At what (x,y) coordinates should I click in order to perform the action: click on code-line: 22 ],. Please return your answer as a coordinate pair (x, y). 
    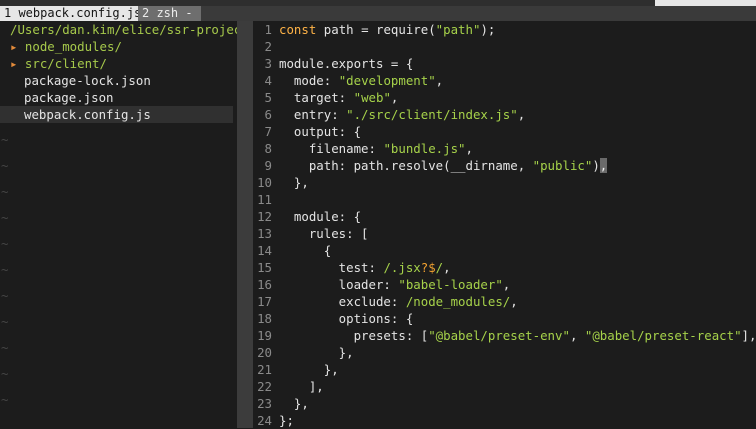
    Looking at the image, I should click on (288, 386).